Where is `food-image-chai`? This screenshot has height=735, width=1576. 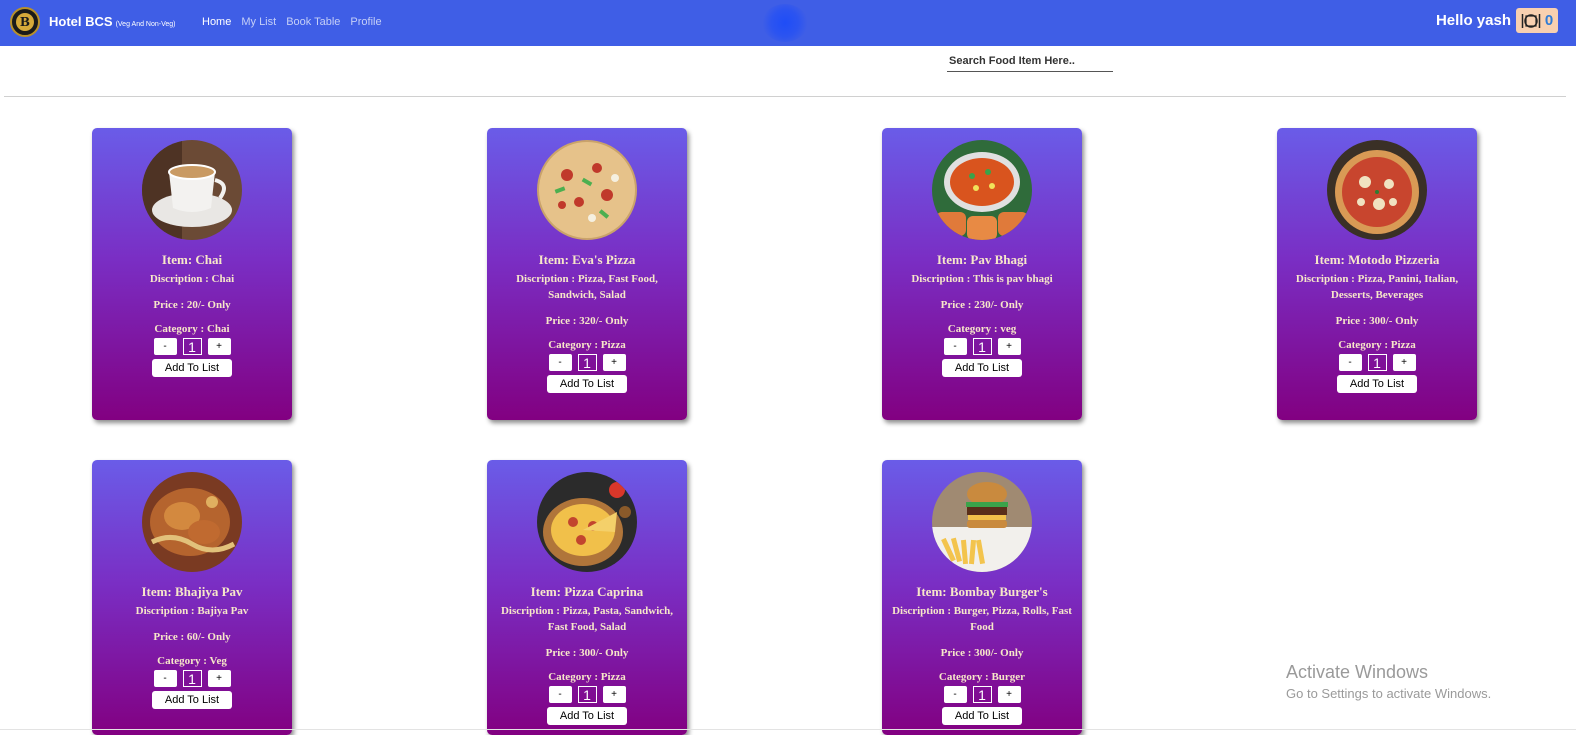
food-image-chai is located at coordinates (192, 190).